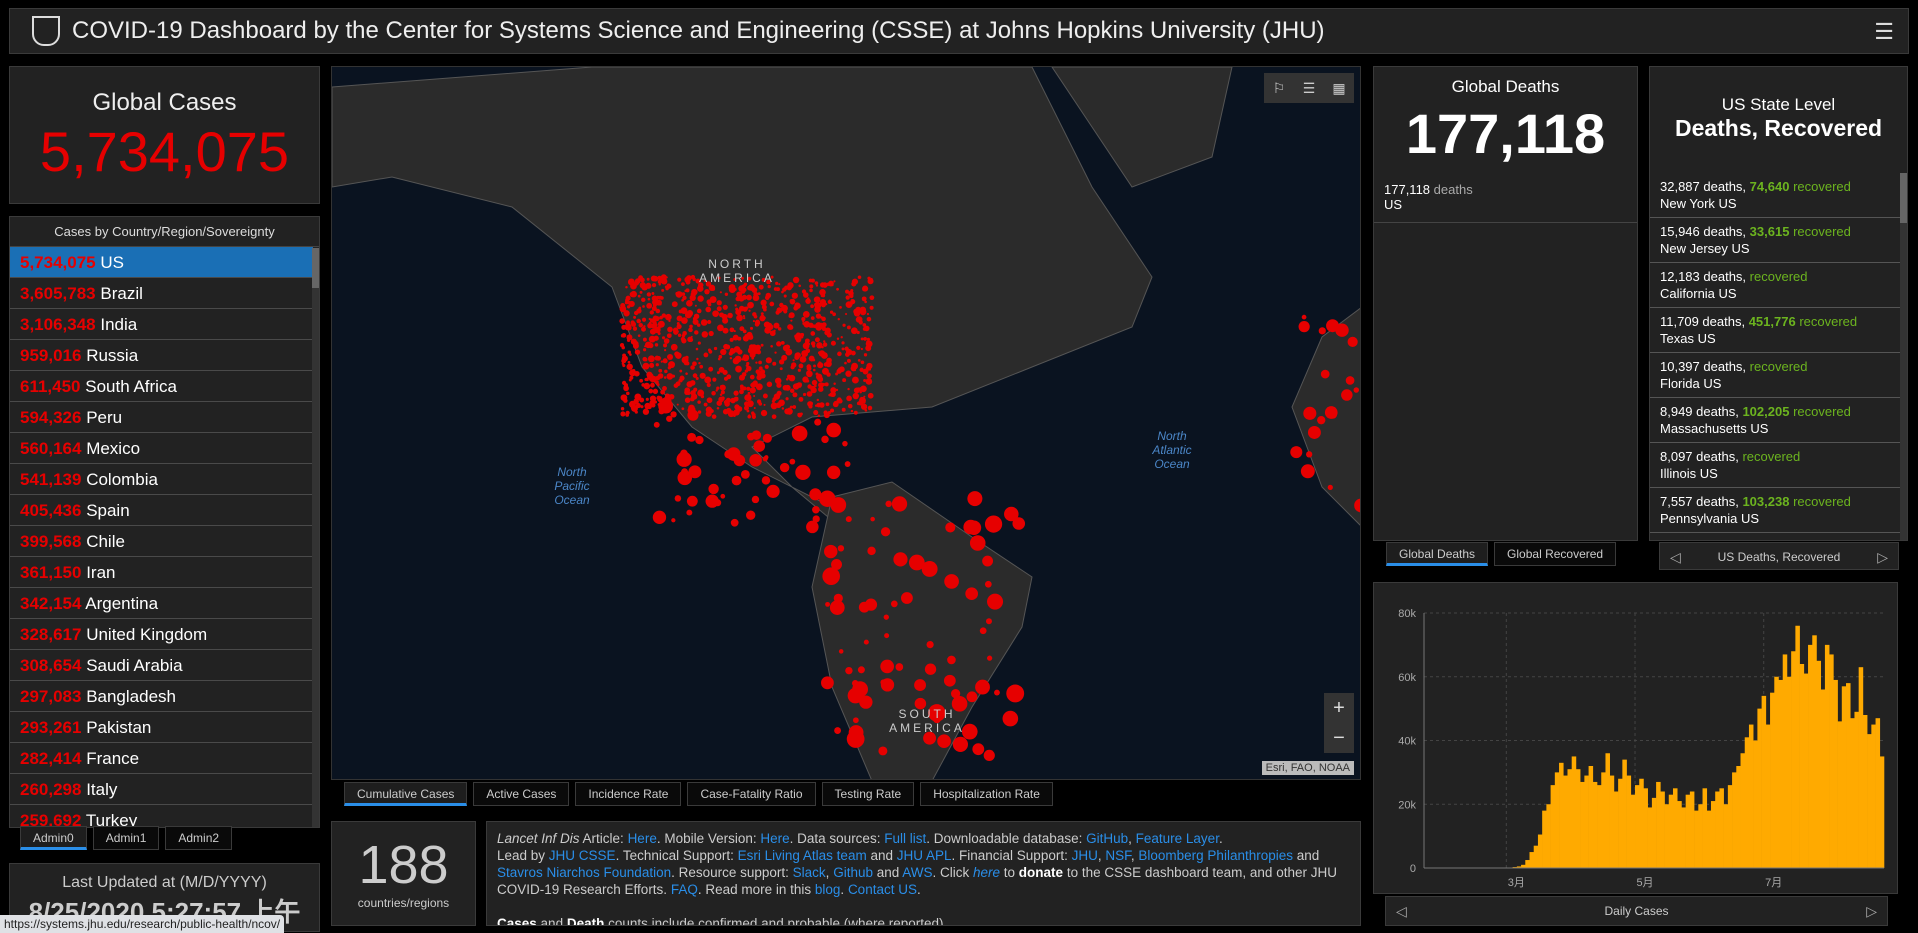 The height and width of the screenshot is (933, 1918). What do you see at coordinates (986, 872) in the screenshot?
I see `info-link: here` at bounding box center [986, 872].